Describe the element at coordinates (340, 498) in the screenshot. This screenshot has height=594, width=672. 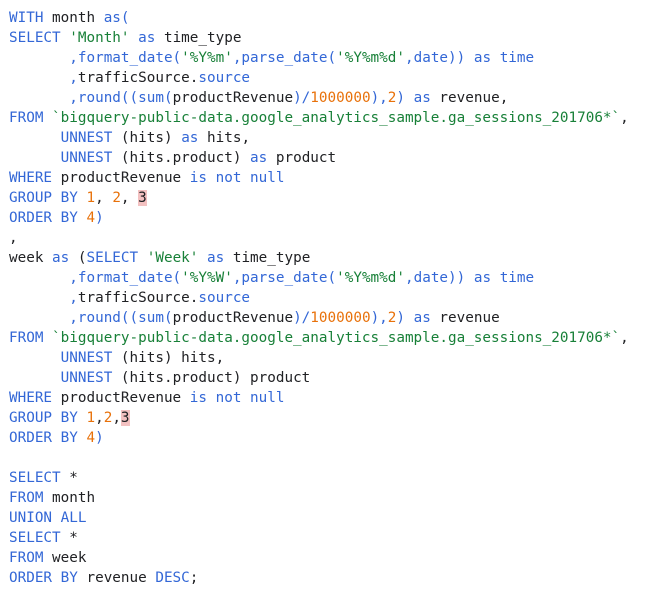
I see `code-line: FROM month` at that location.